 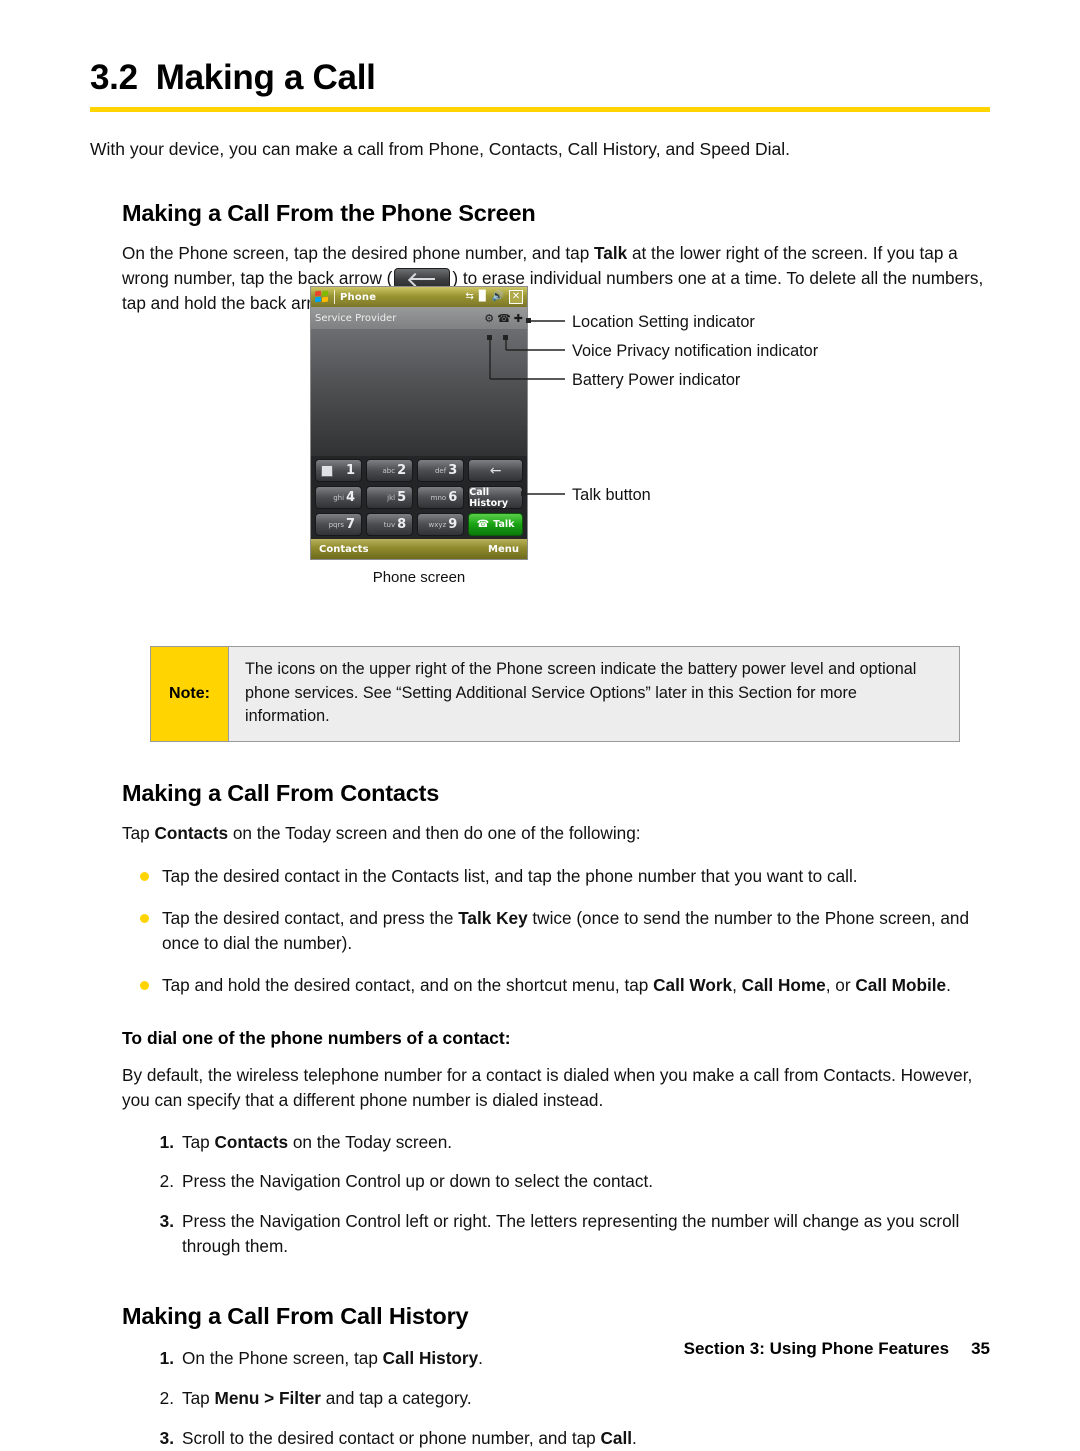 What do you see at coordinates (419, 318) in the screenshot?
I see `service-provider-bar: Service Provider ⚙ ☎ ✚` at bounding box center [419, 318].